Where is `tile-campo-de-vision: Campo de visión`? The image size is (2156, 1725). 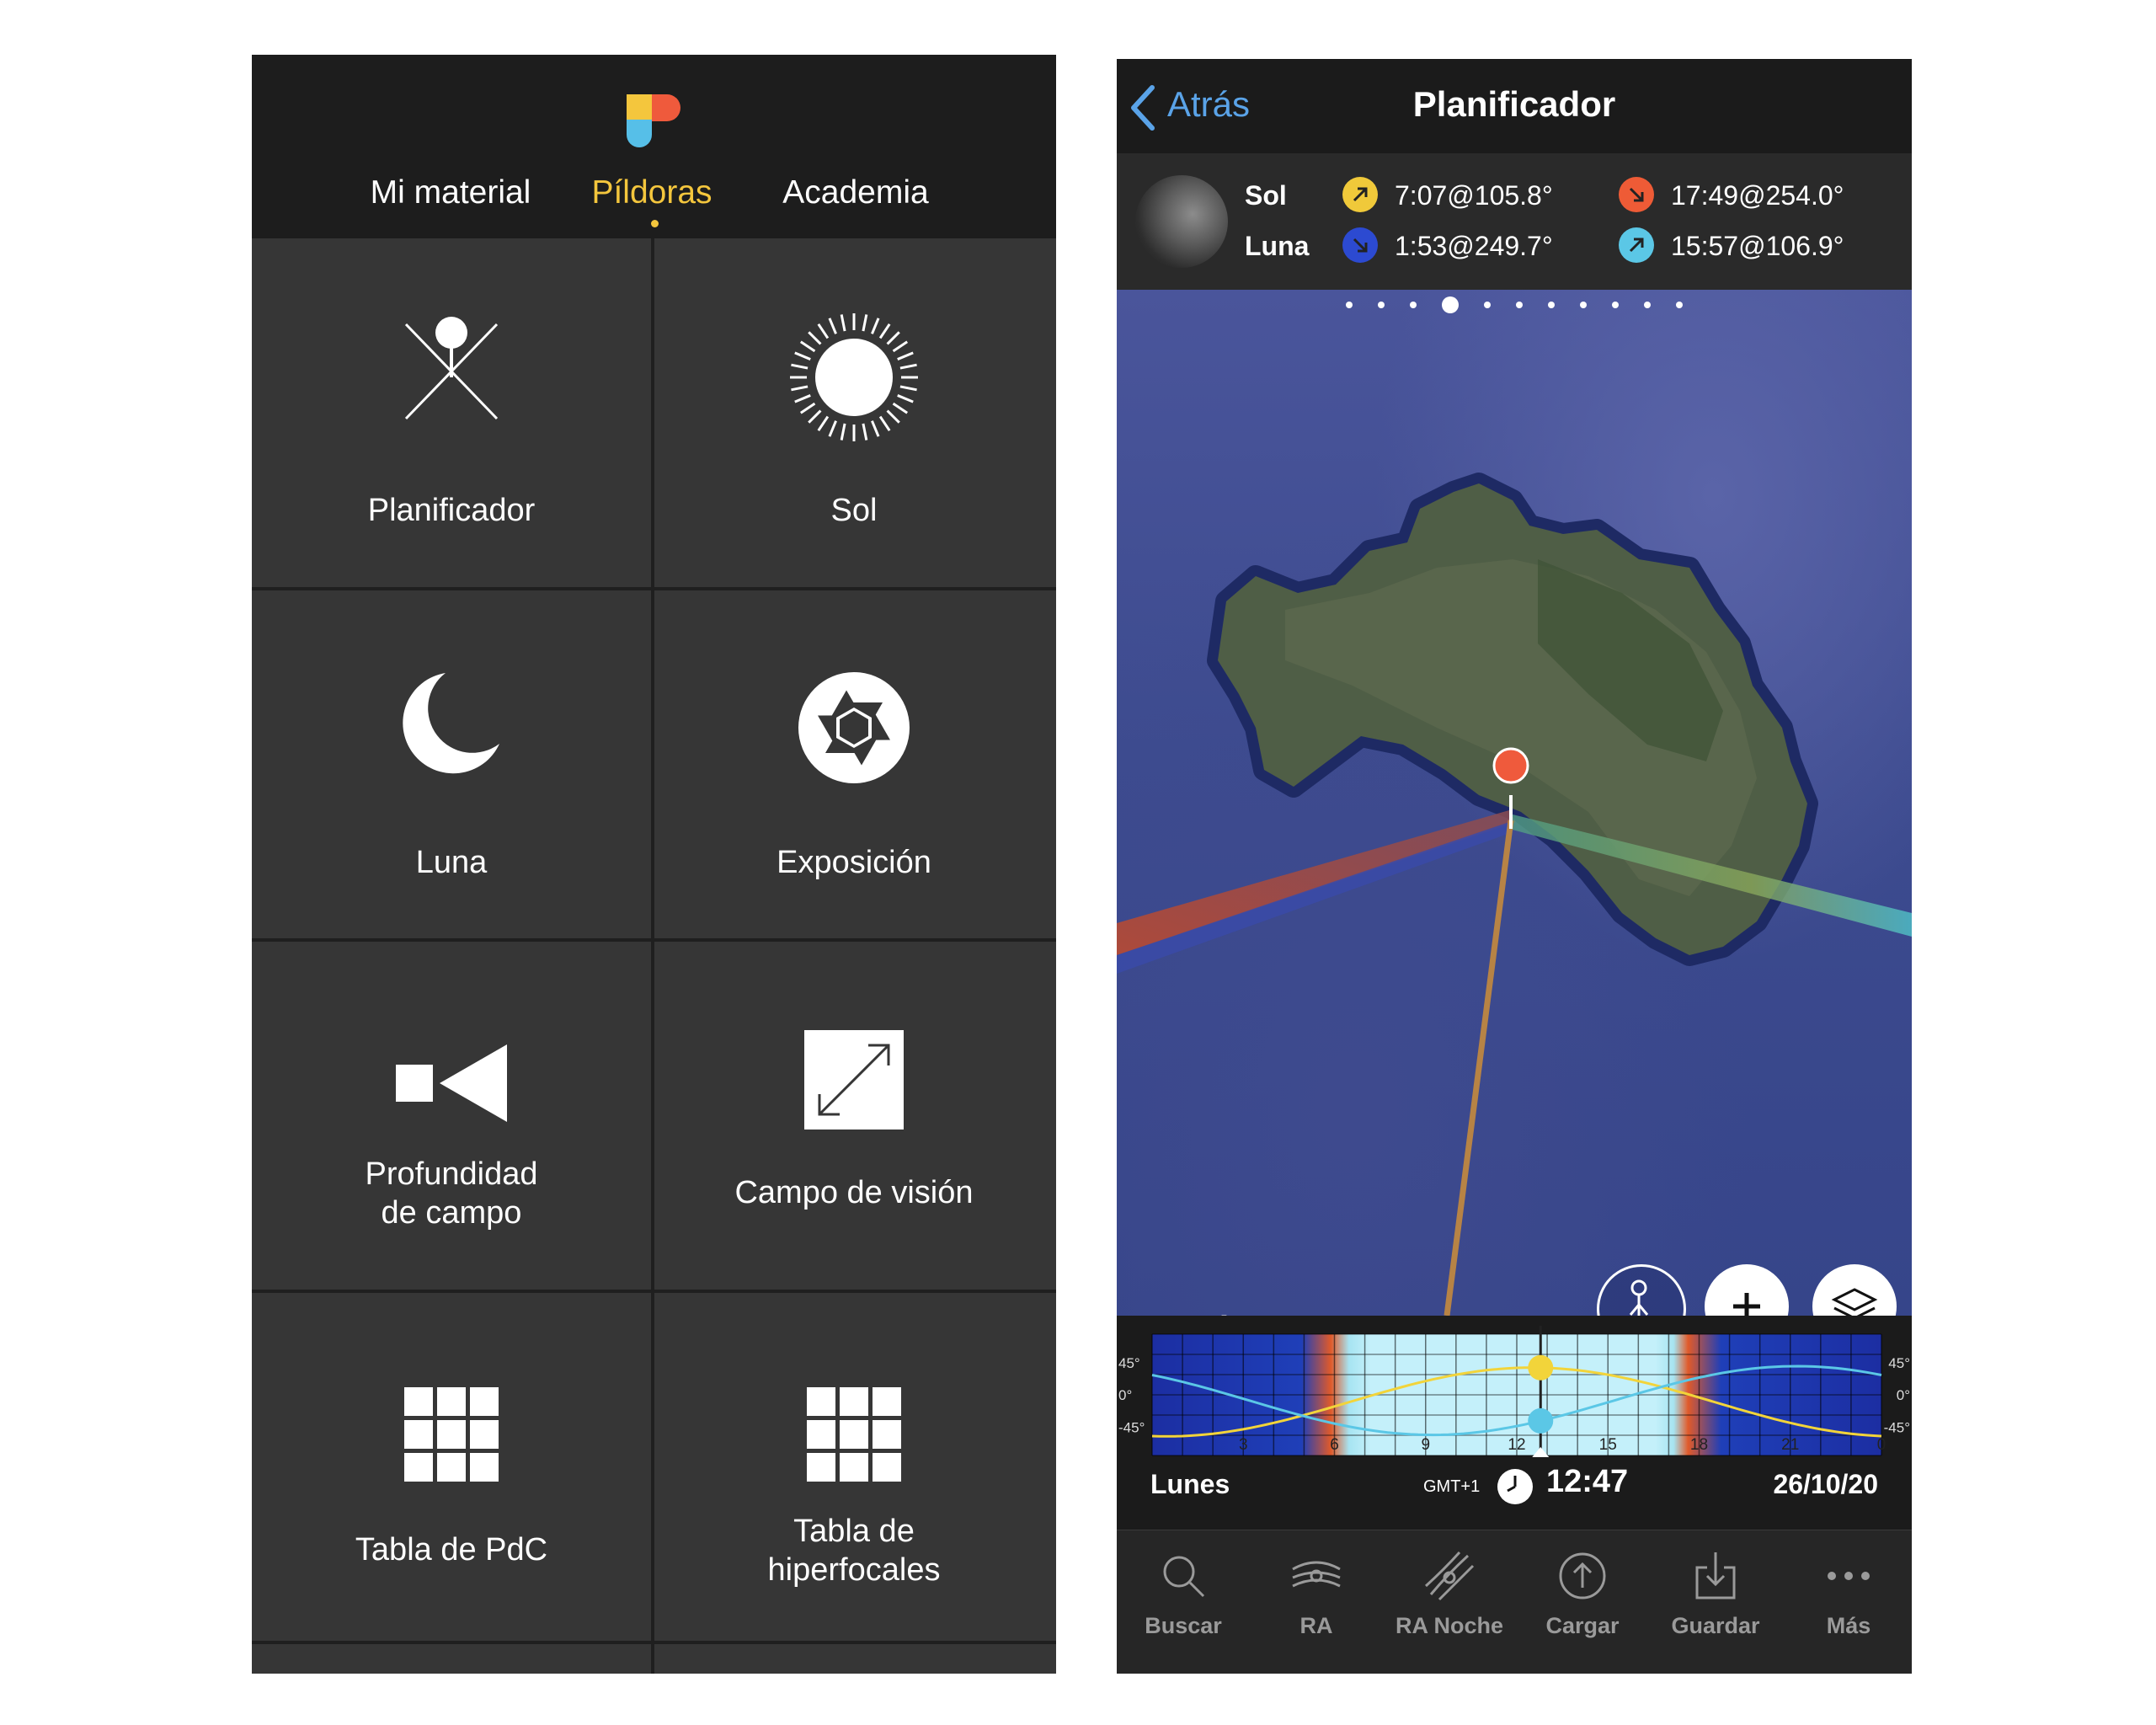 tile-campo-de-vision: Campo de visión is located at coordinates (854, 1117).